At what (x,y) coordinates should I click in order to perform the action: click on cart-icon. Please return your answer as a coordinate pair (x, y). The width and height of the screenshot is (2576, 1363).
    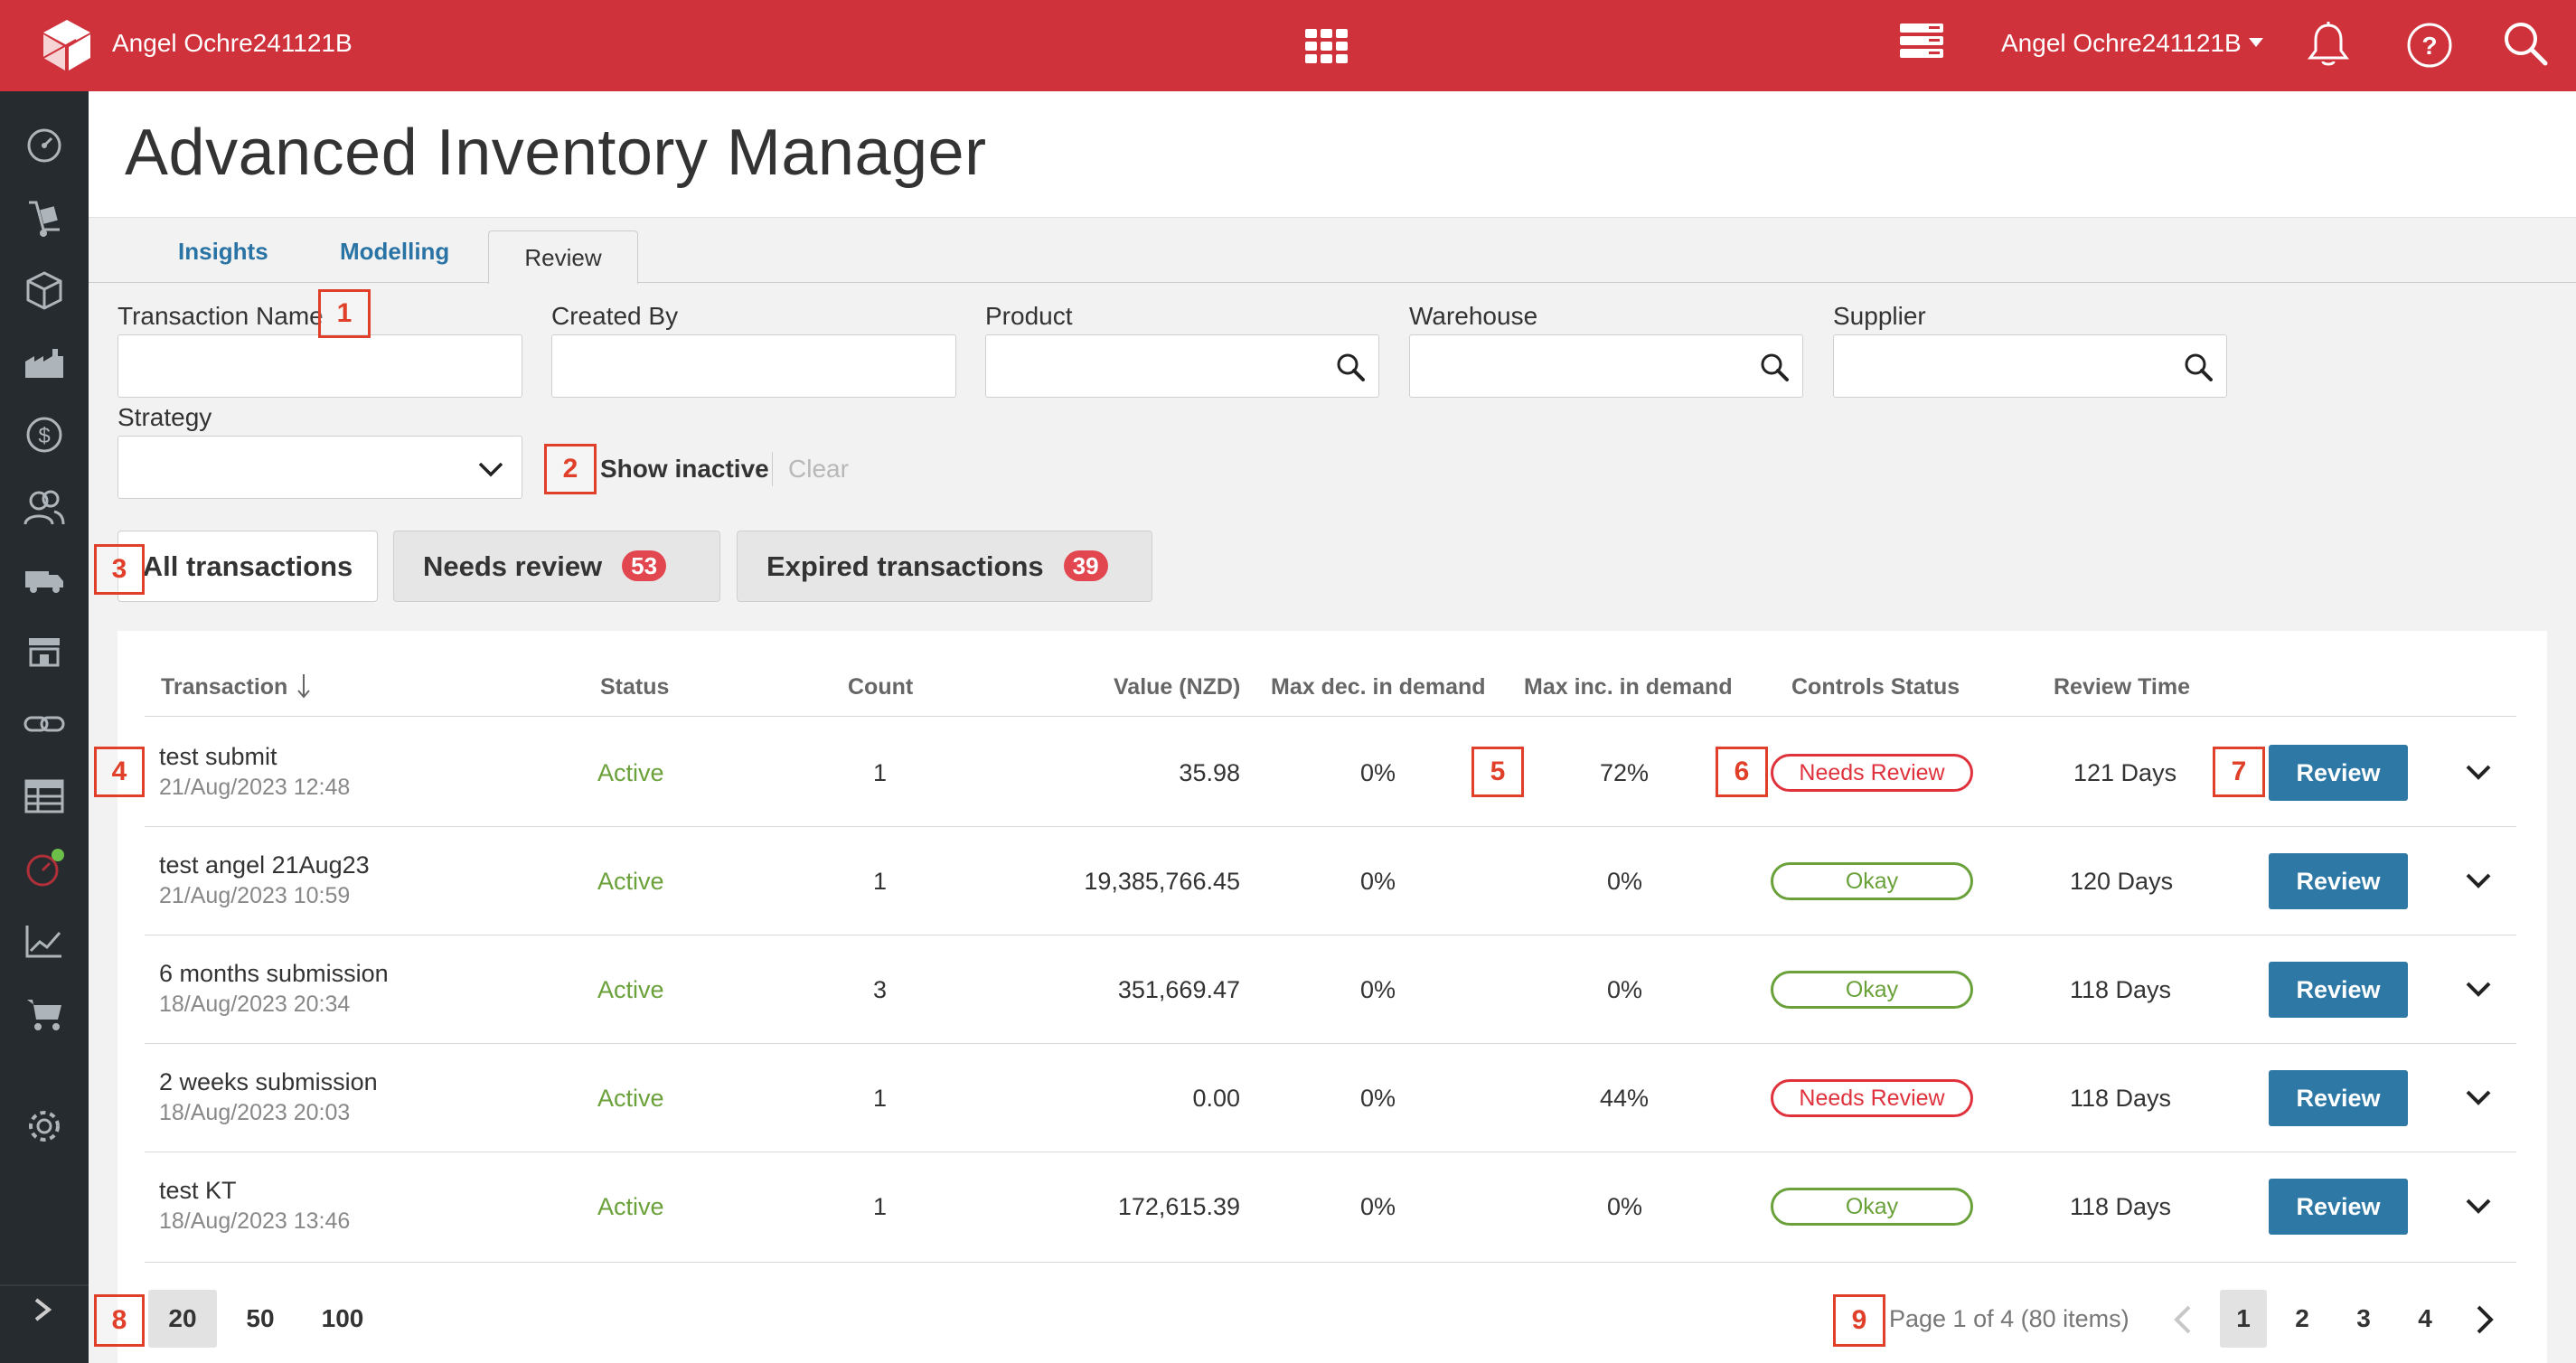
    Looking at the image, I should click on (45, 1013).